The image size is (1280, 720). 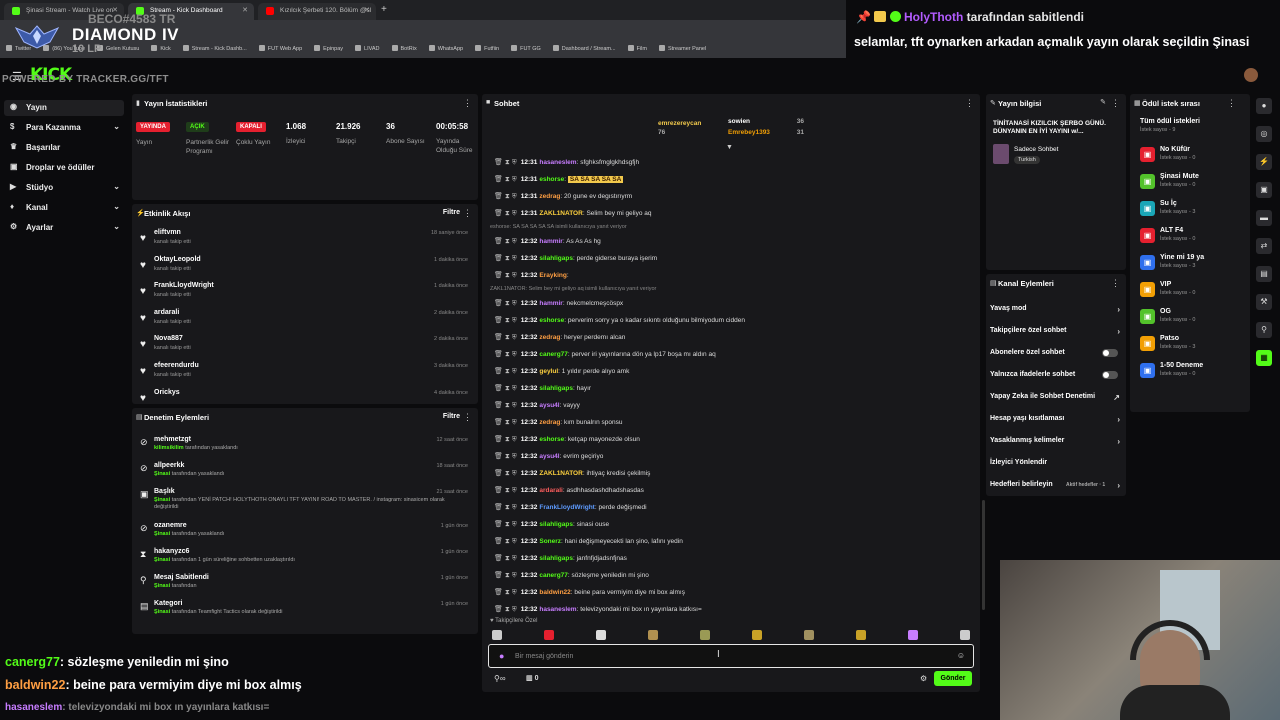 What do you see at coordinates (1264, 162) in the screenshot?
I see `rail-button-icon: ⚡` at bounding box center [1264, 162].